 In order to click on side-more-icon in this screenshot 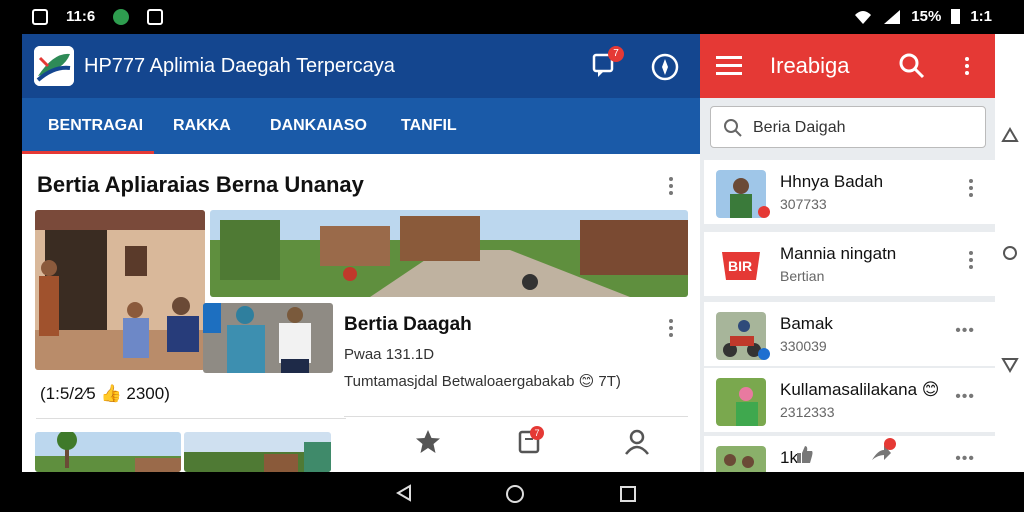, I will do `click(967, 65)`.